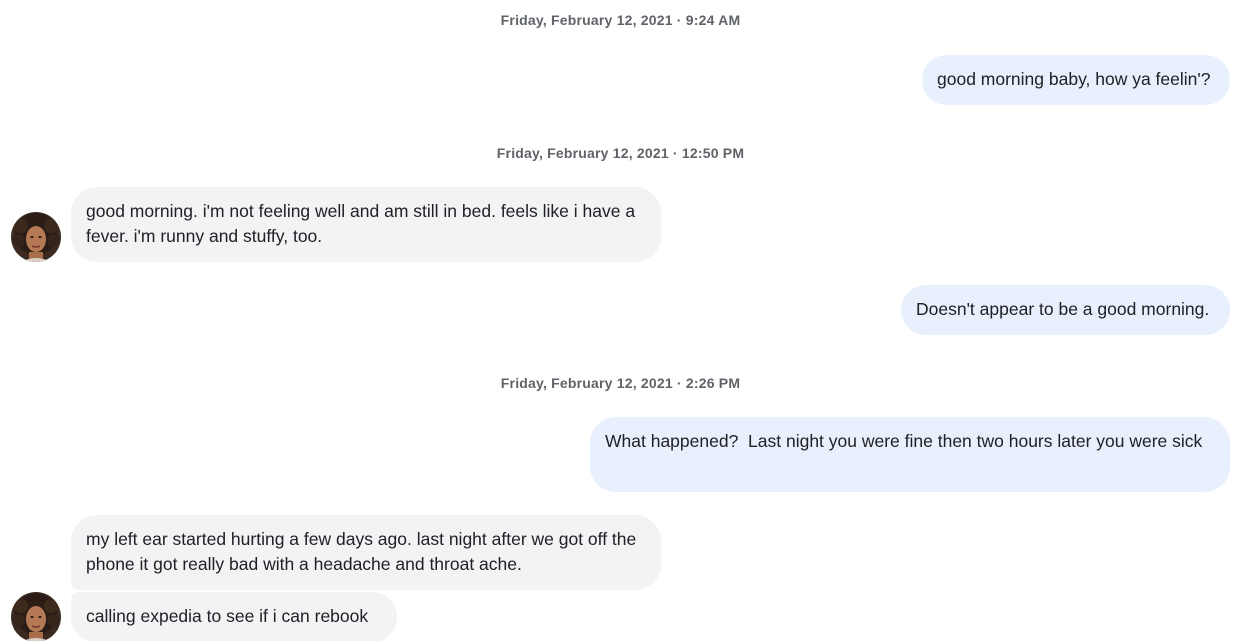 This screenshot has width=1241, height=641. Describe the element at coordinates (620, 383) in the screenshot. I see `timestamp-divider: Friday, February 12, 2021 · 2:26 PM` at that location.